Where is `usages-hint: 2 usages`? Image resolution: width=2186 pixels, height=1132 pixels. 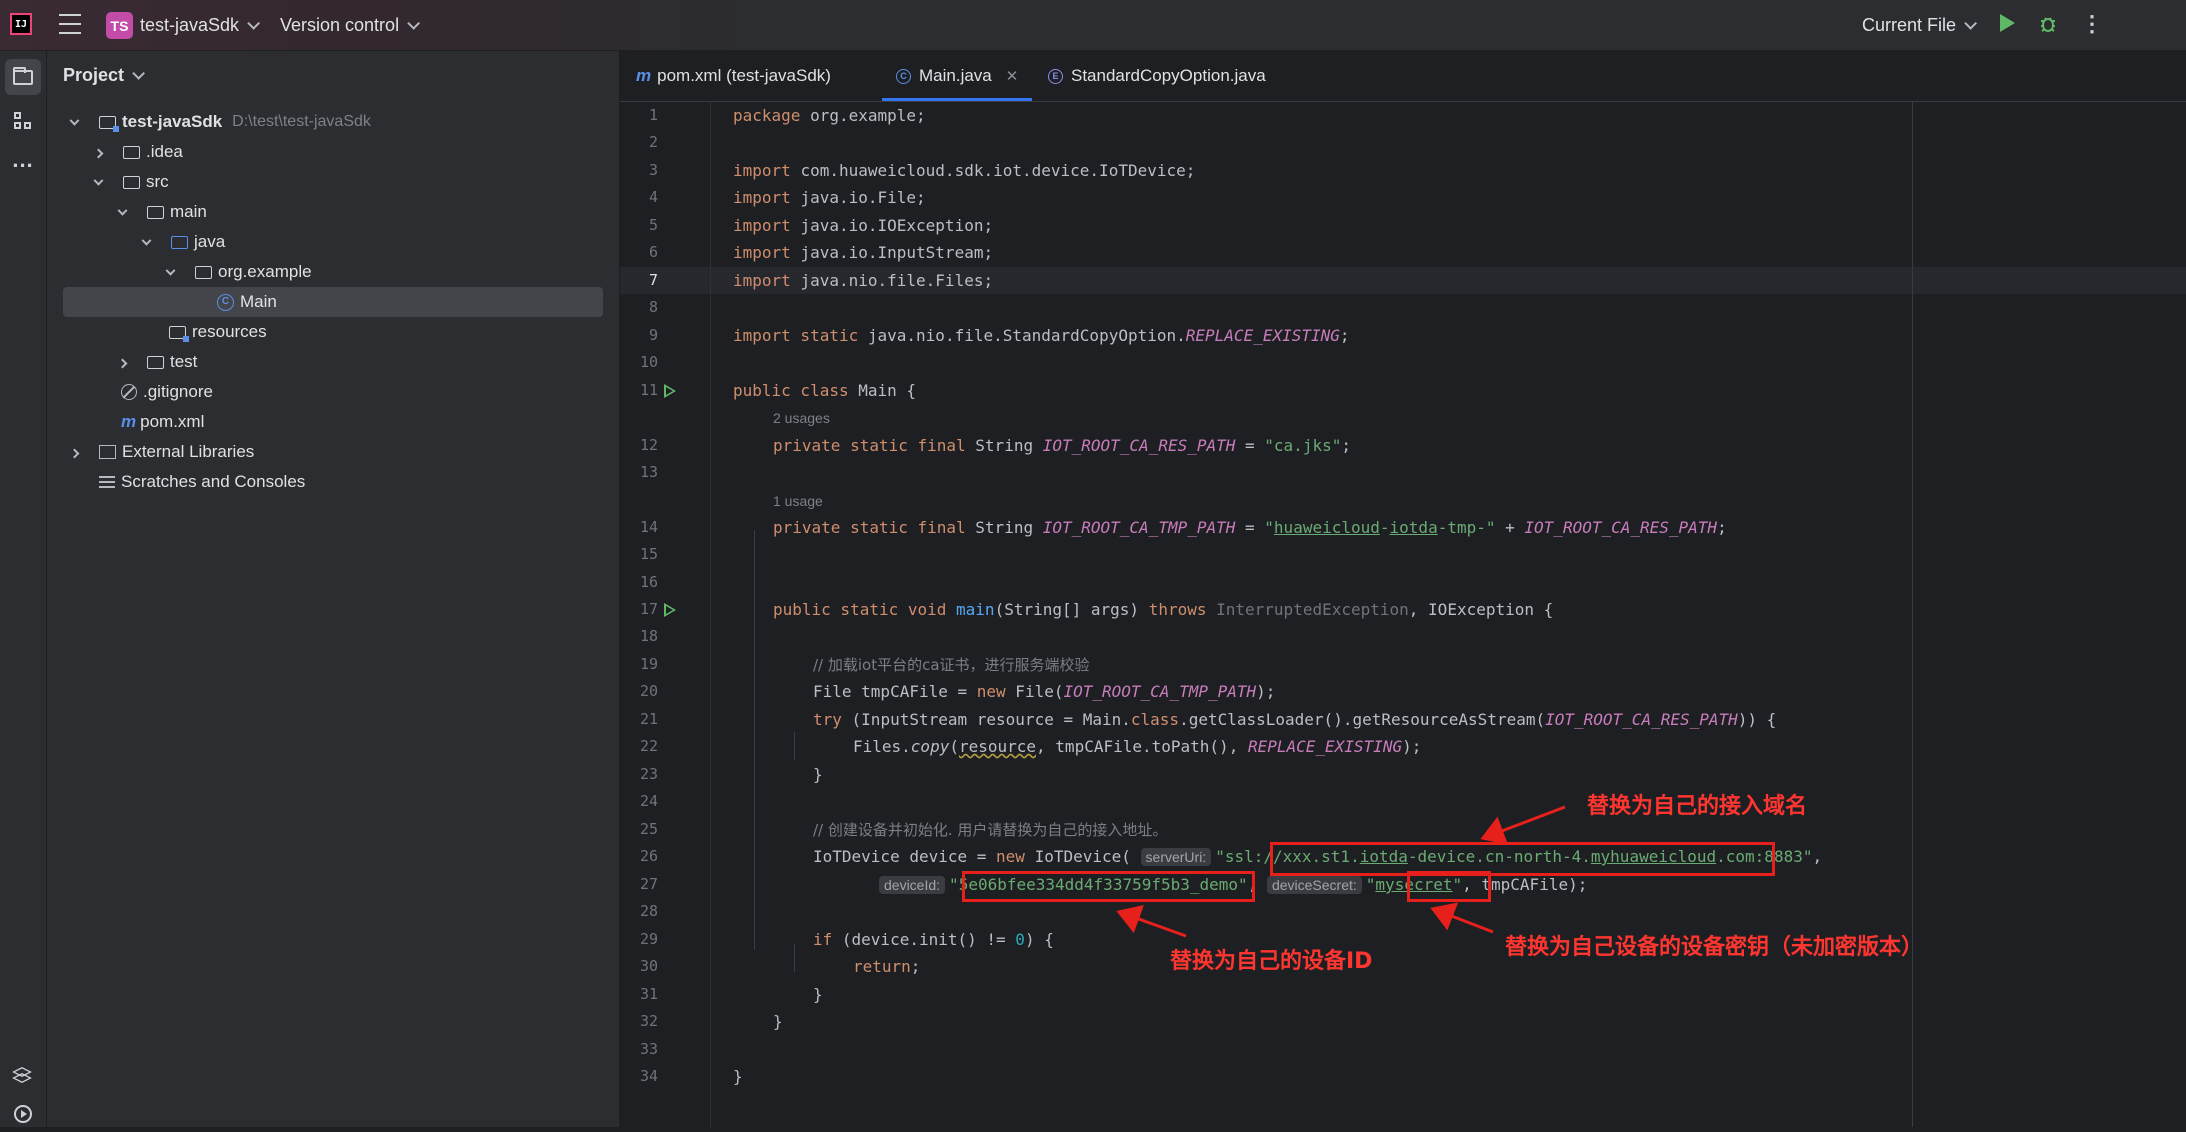 usages-hint: 2 usages is located at coordinates (801, 417).